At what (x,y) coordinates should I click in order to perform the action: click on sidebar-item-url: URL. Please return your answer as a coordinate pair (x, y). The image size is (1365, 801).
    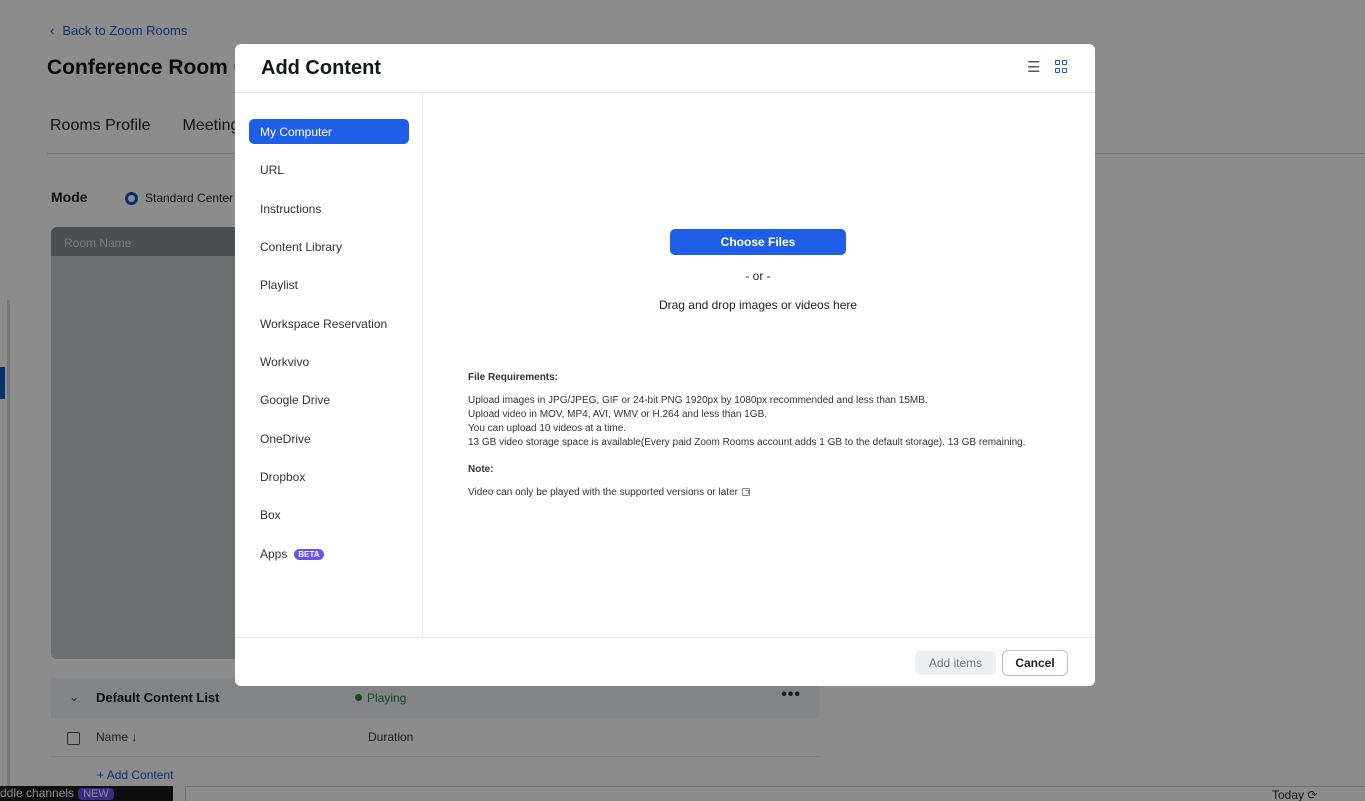
    Looking at the image, I should click on (329, 169).